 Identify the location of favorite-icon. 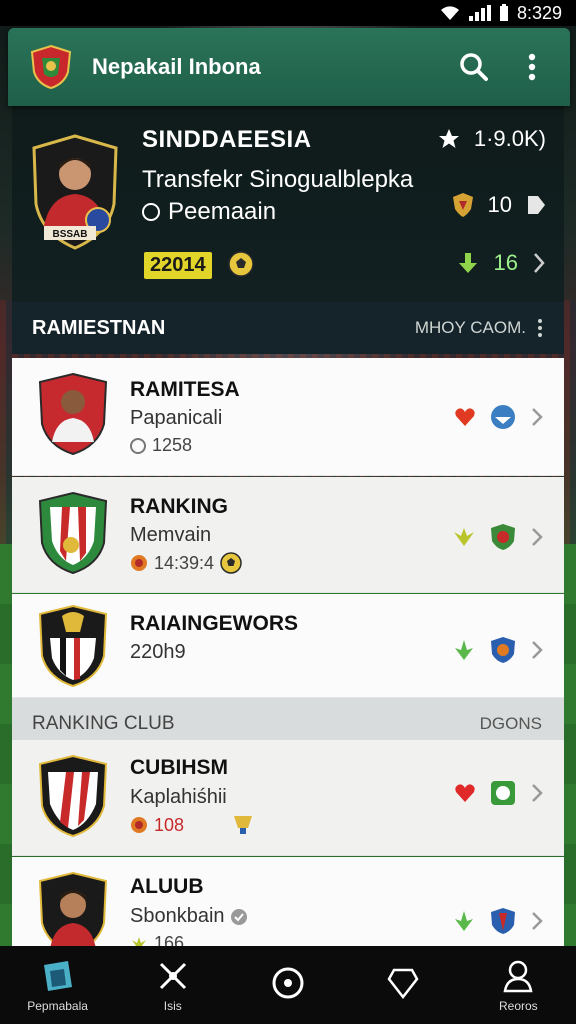
(403, 983).